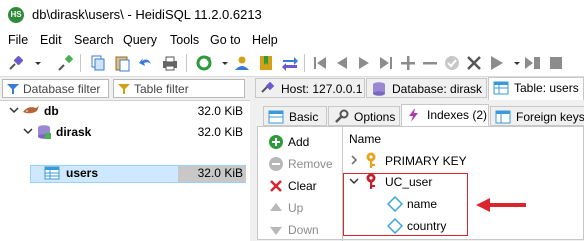  I want to click on tab-foreign-keys: Foreign keys, so click(537, 116).